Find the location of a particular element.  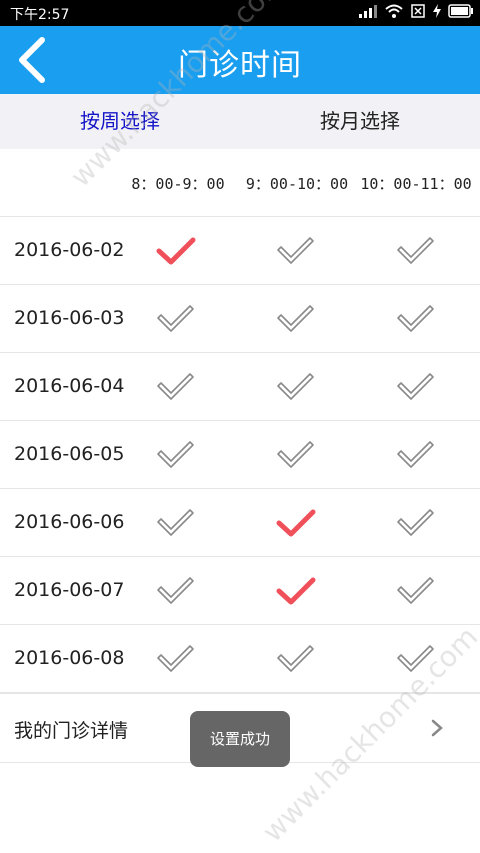

time-slot-label: 8：00-9：00 is located at coordinates (178, 184).